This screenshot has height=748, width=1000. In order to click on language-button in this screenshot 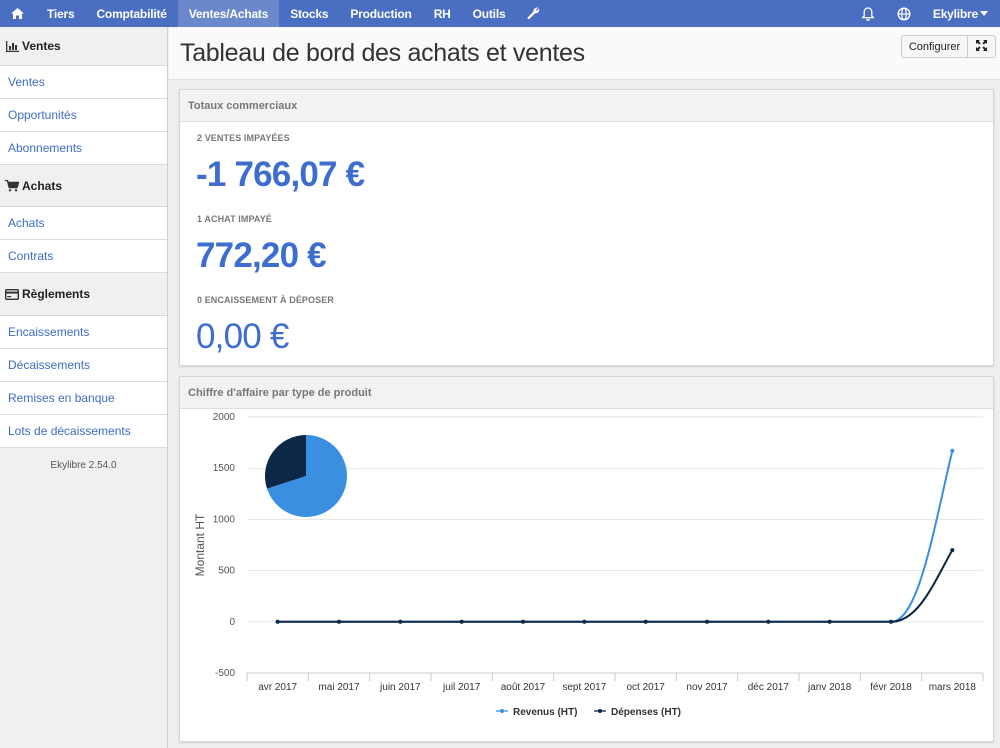, I will do `click(904, 13)`.